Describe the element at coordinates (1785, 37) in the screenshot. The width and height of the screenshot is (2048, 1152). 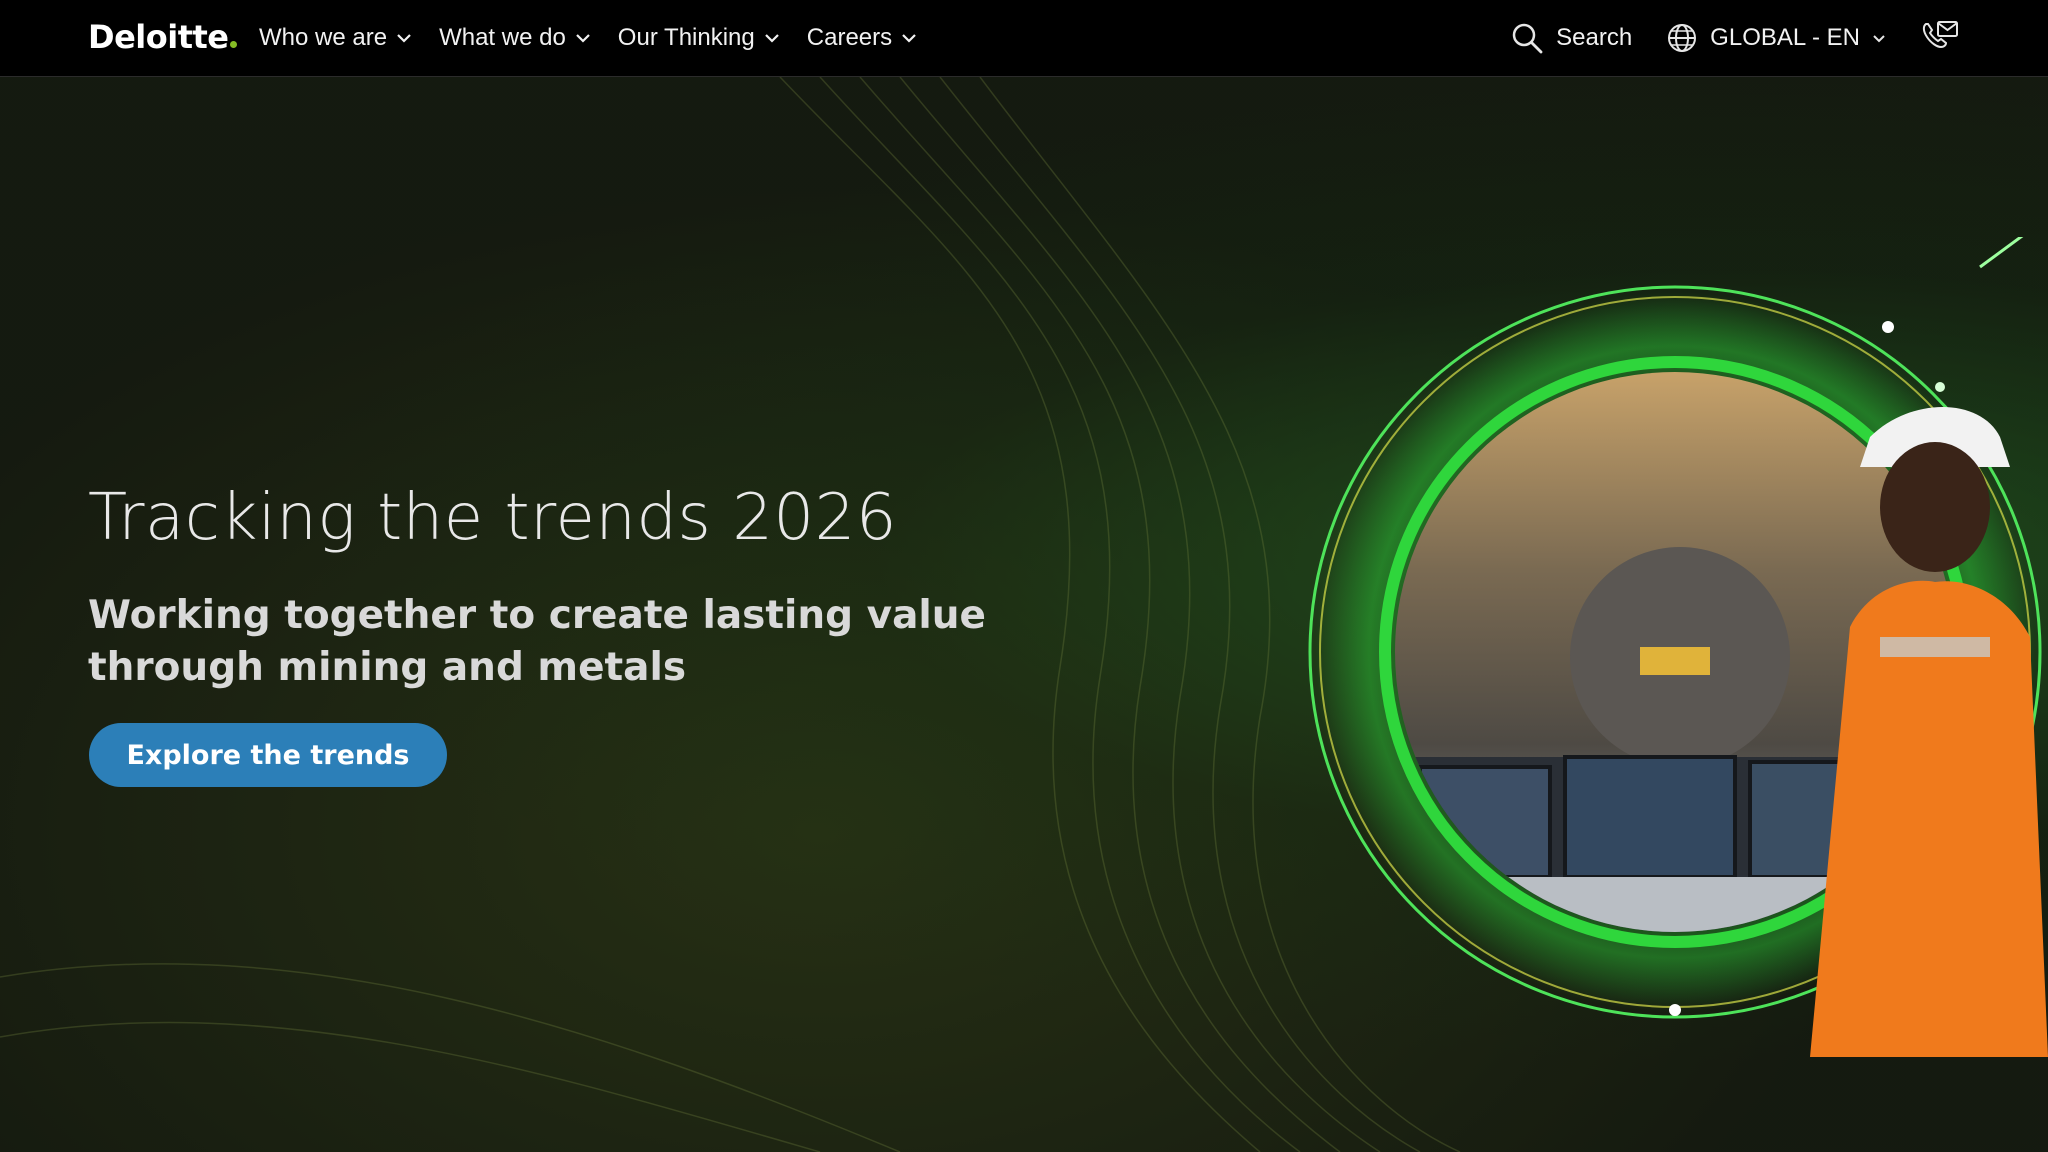
I see `locale-label: GLOBAL - EN` at that location.